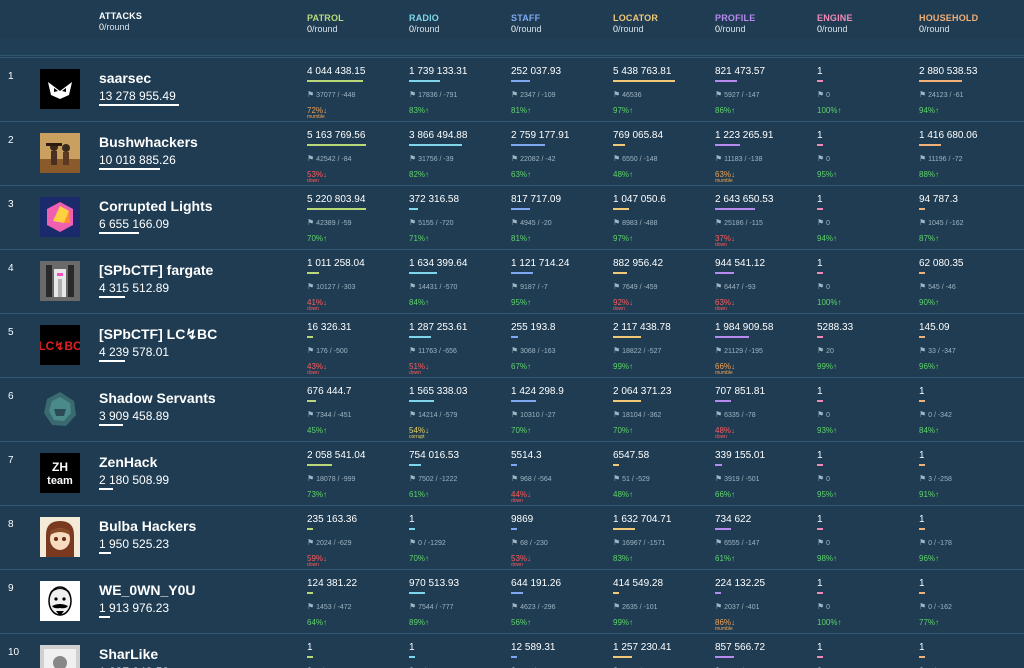 The width and height of the screenshot is (1024, 668). Describe the element at coordinates (937, 350) in the screenshot. I see `service-flags: ⚑ 33 / -347` at that location.